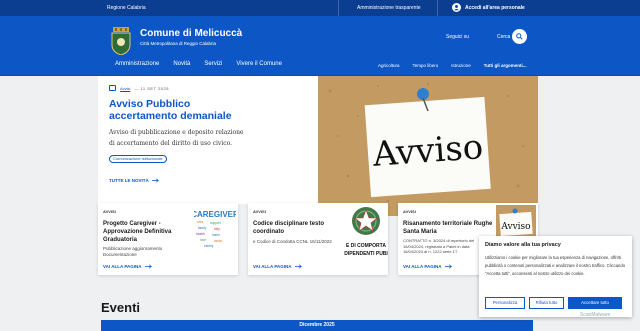 This screenshot has height=331, width=640. Describe the element at coordinates (216, 235) in the screenshot. I see `svg-text: home` at that location.